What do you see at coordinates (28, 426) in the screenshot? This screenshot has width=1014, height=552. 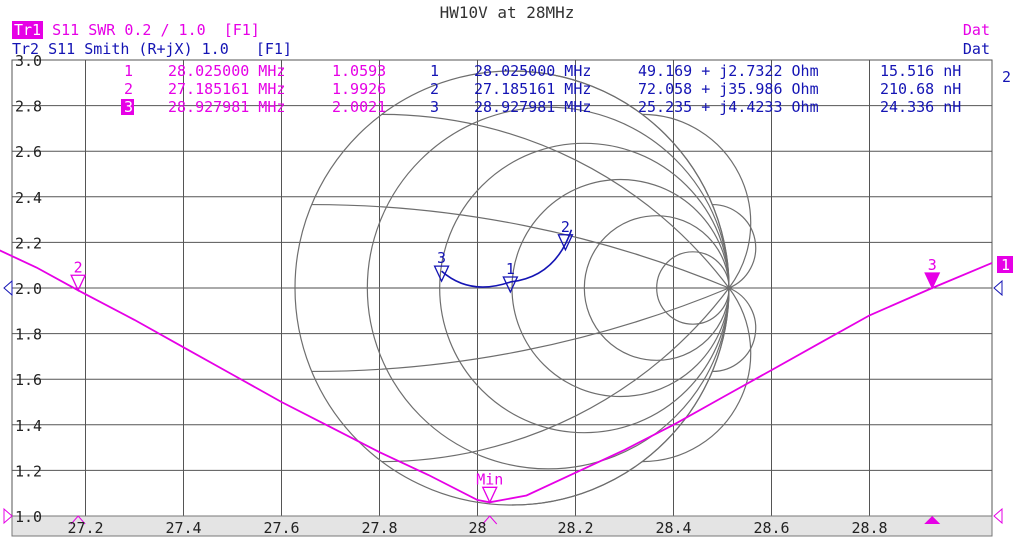 I see `y-tick-label: 1.4` at bounding box center [28, 426].